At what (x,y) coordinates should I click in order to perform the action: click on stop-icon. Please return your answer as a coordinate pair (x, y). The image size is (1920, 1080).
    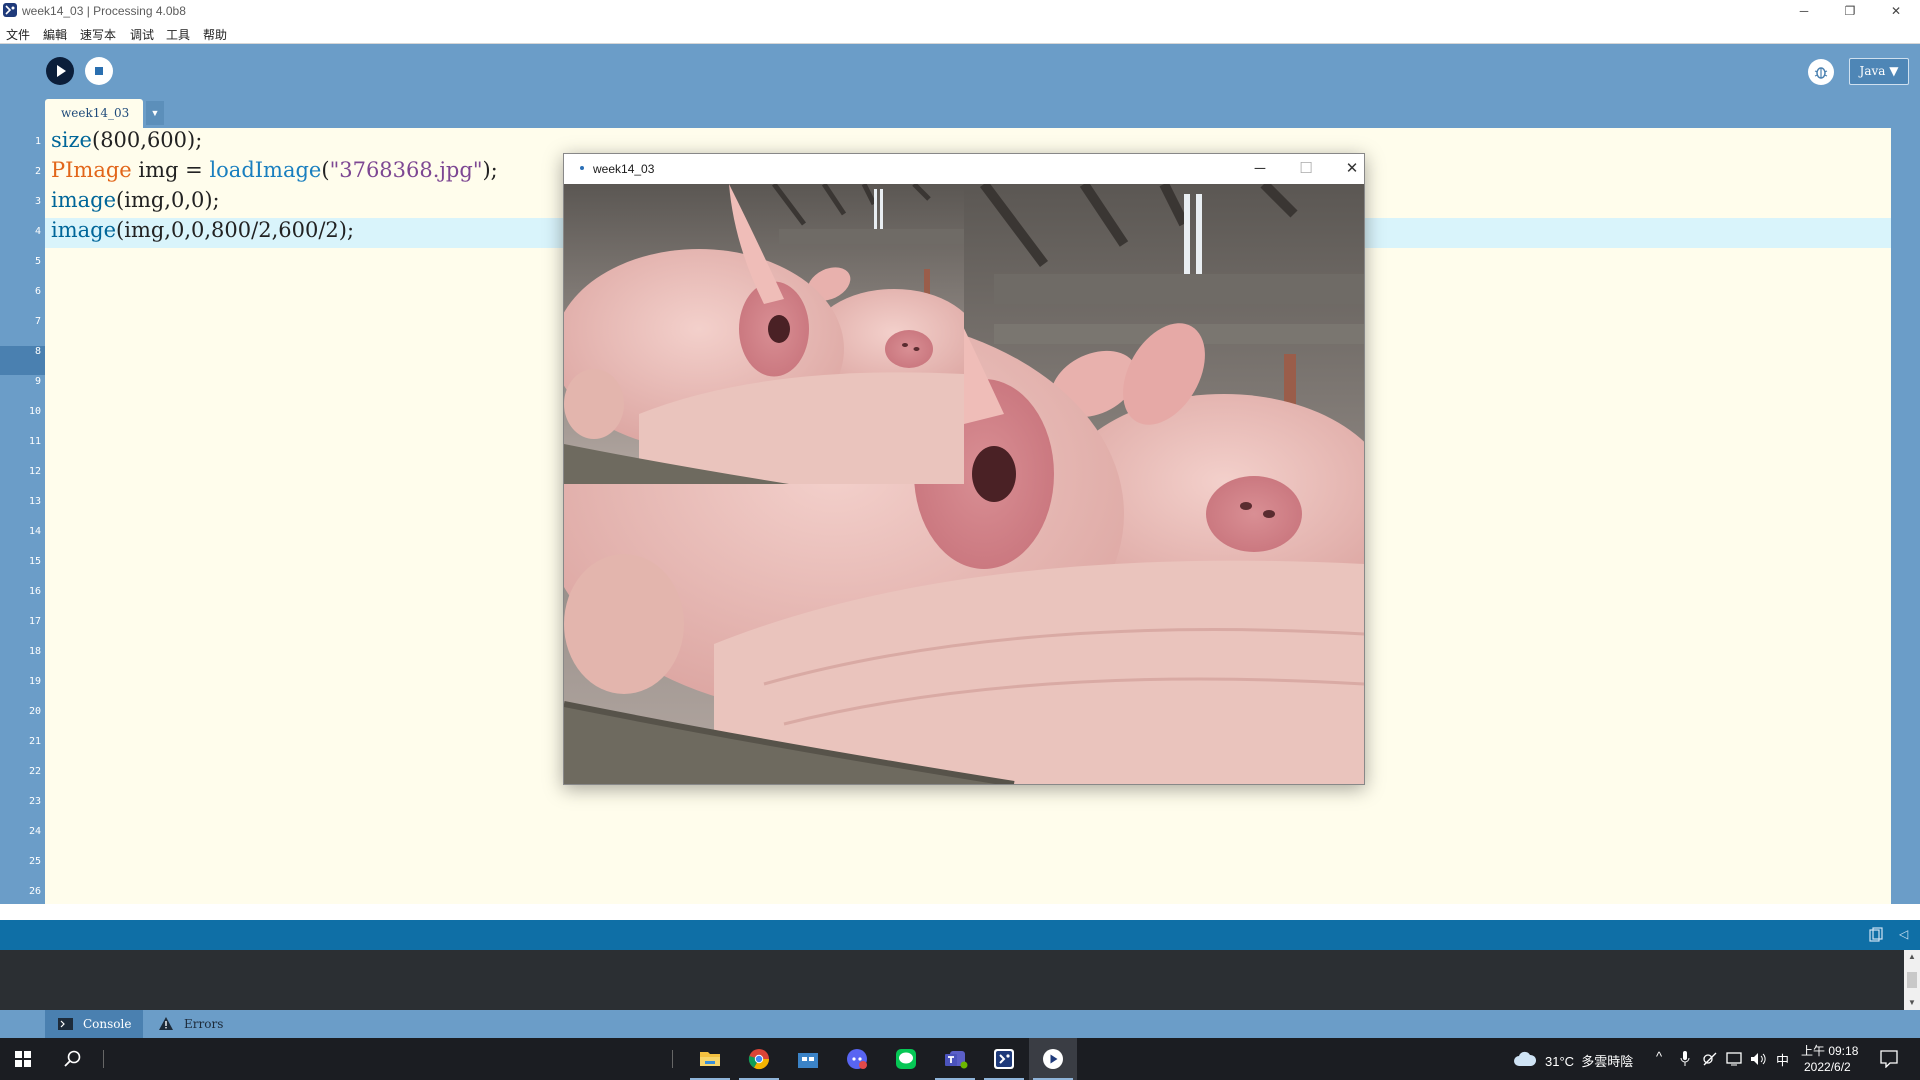
    Looking at the image, I should click on (99, 71).